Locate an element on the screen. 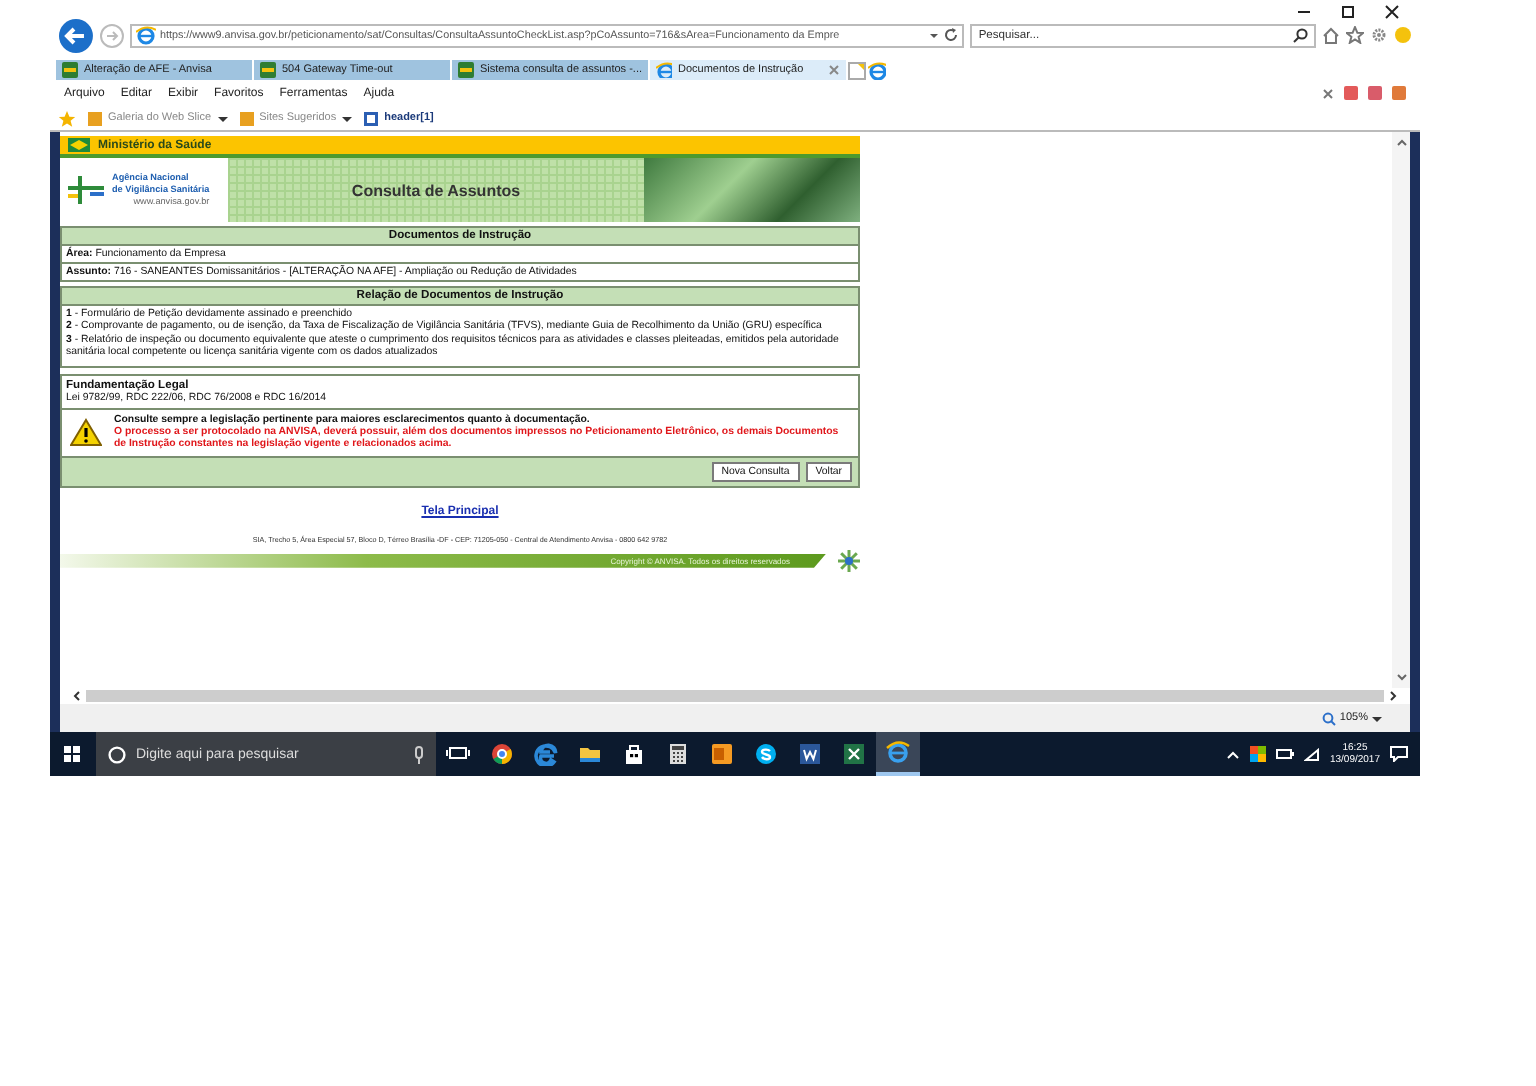 This screenshot has height=1086, width=1536. edge-icon is located at coordinates (546, 754).